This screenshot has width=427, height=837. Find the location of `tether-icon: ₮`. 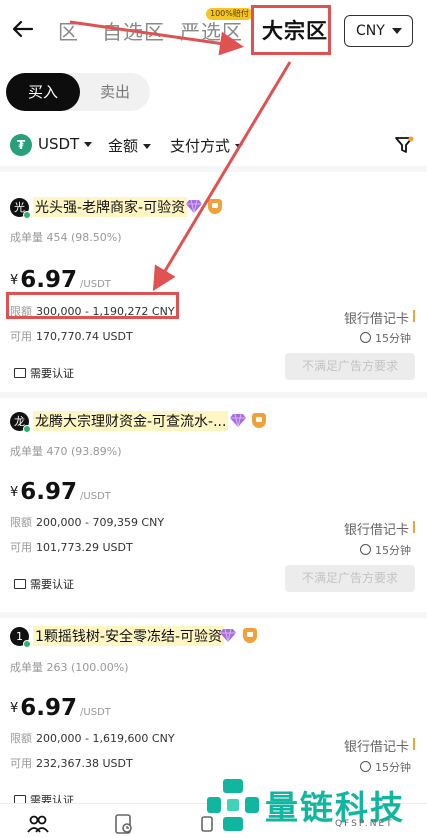

tether-icon: ₮ is located at coordinates (21, 145).